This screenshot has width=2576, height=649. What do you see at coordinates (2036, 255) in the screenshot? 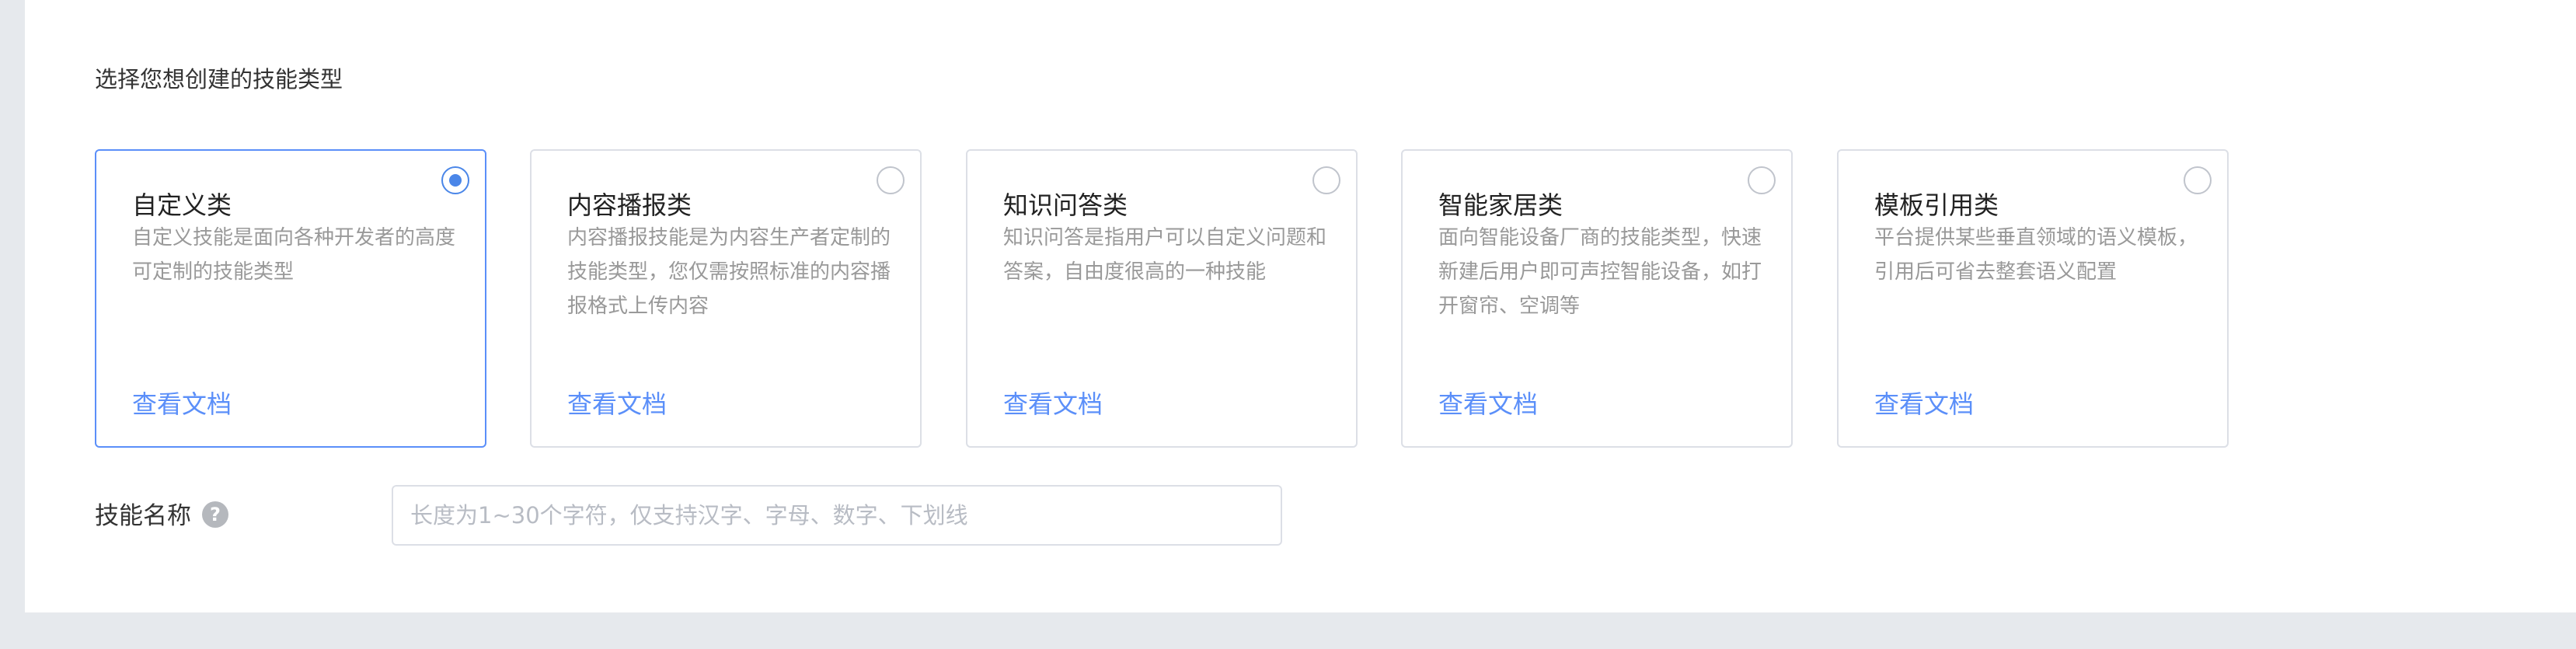
I see `card-description: 平台提供某些垂直领域的语义模板，引用后可省去整套语义配置` at bounding box center [2036, 255].